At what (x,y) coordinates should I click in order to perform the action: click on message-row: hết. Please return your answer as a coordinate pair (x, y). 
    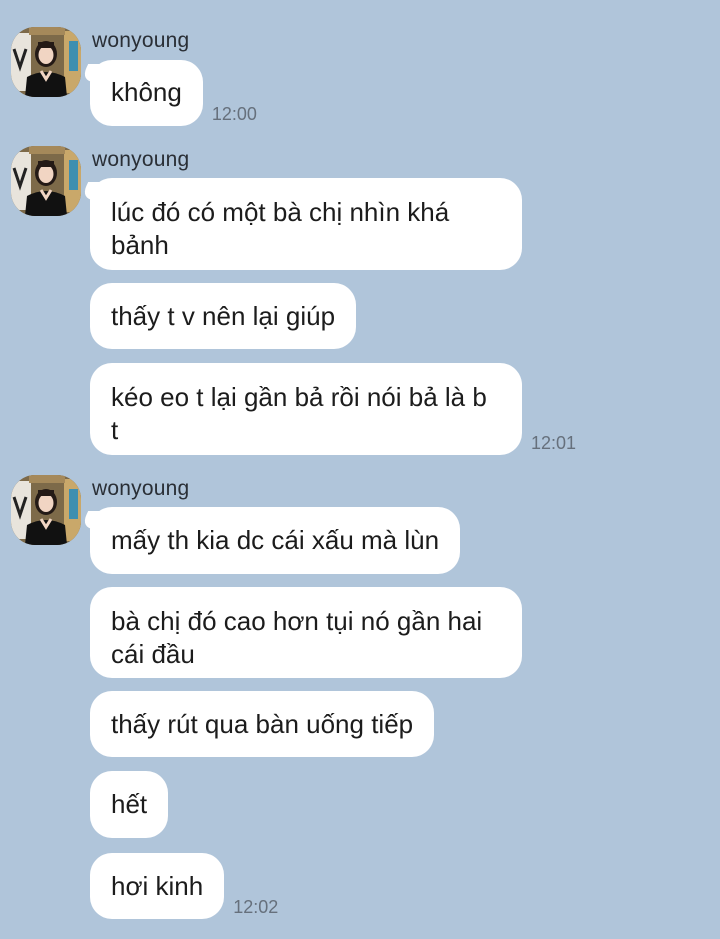
    Looking at the image, I should click on (129, 804).